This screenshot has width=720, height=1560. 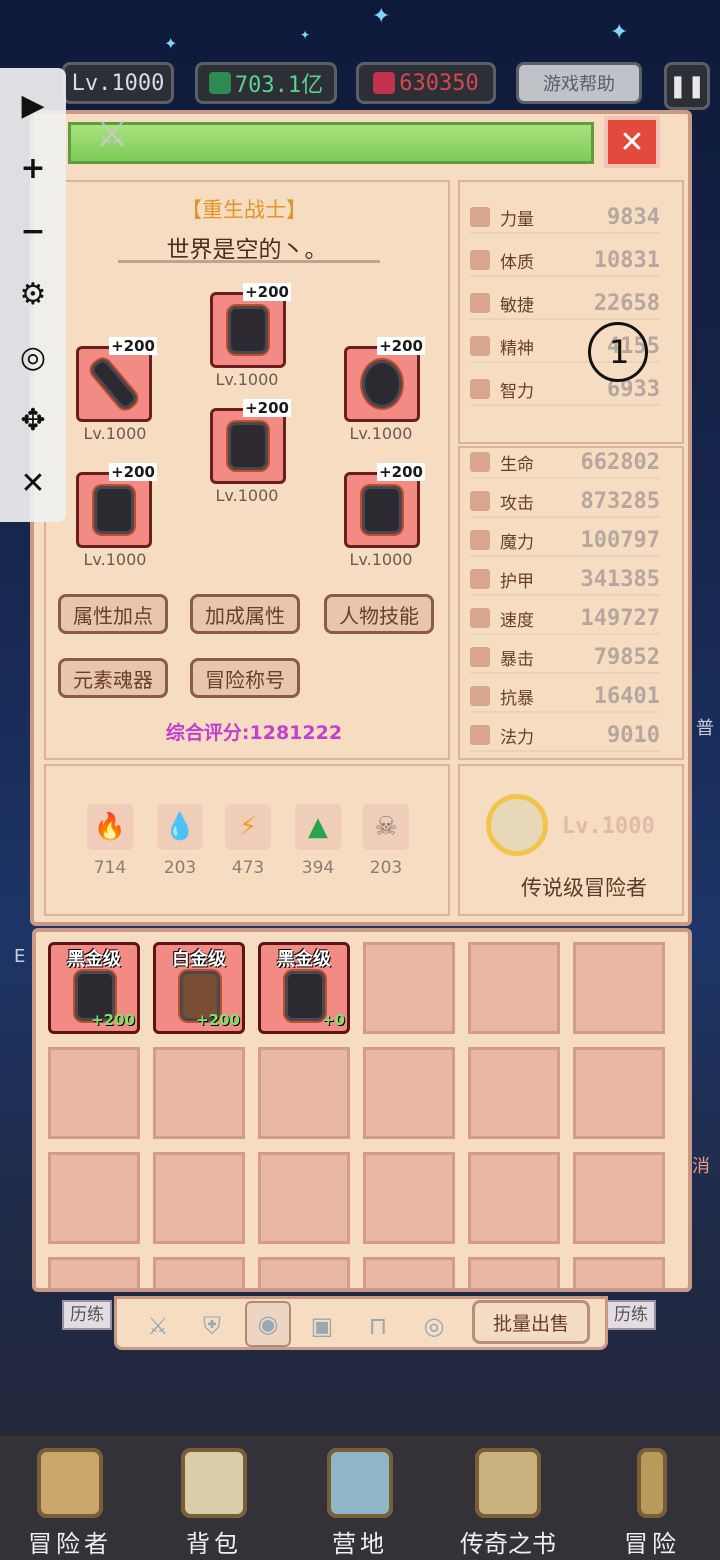 I want to click on nav-camp: 营地, so click(x=360, y=1503).